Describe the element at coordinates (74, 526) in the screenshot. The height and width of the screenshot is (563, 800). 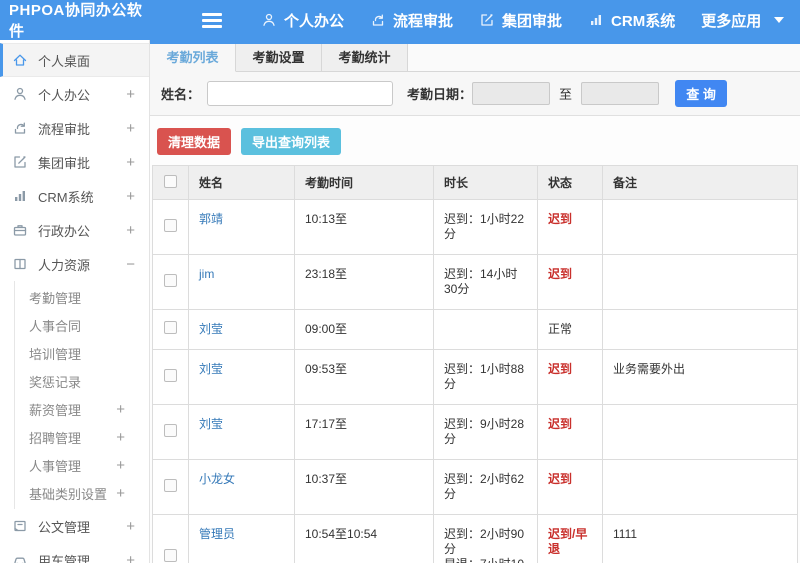
I see `sidebar-item-7: 公文管理 +` at that location.